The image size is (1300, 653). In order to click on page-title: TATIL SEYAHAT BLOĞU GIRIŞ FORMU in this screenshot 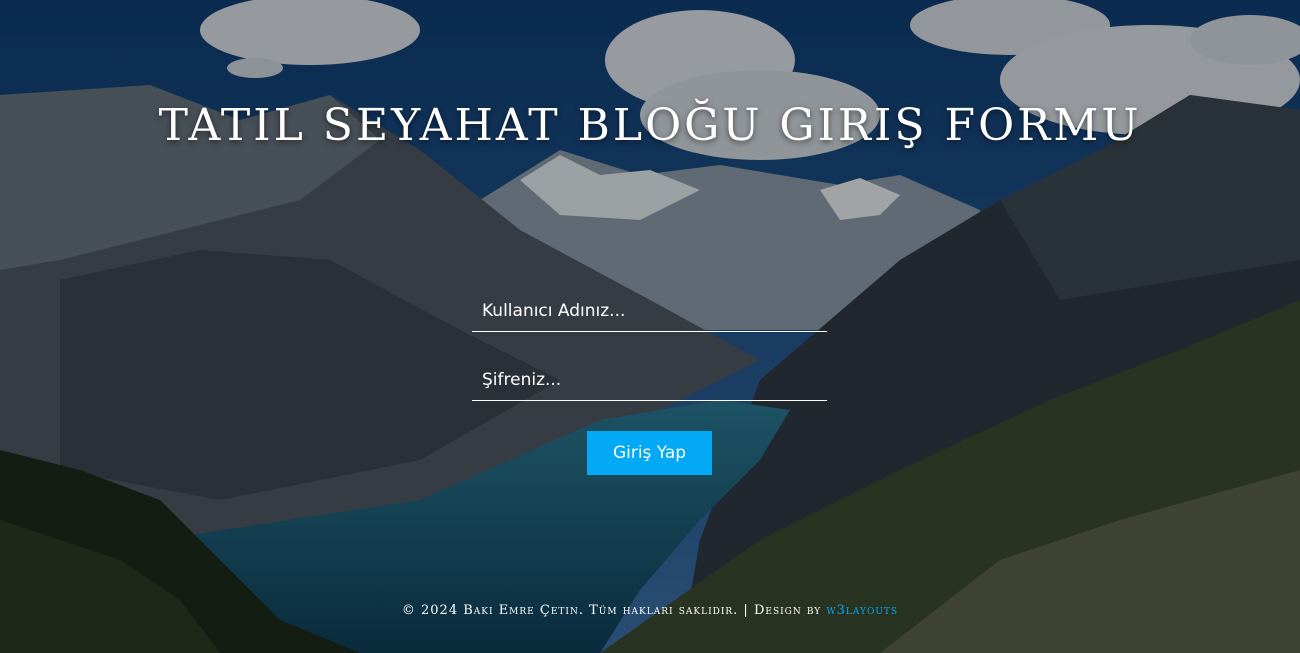, I will do `click(650, 125)`.